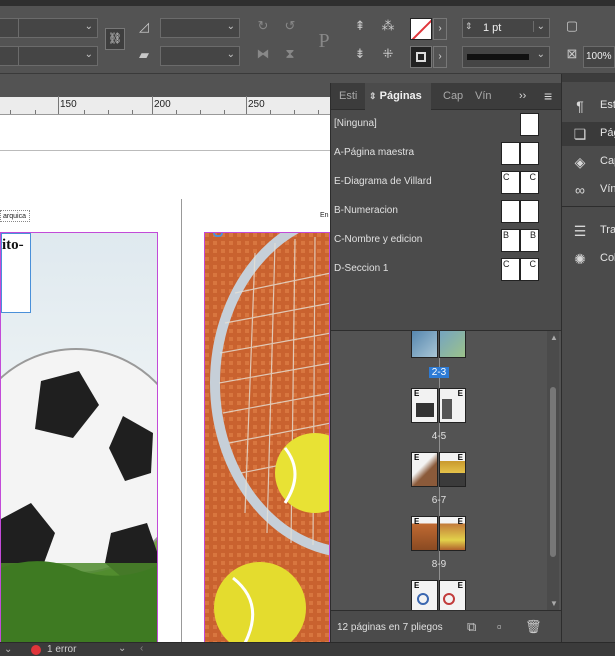 The width and height of the screenshot is (615, 656). I want to click on scroll-thumb, so click(553, 472).